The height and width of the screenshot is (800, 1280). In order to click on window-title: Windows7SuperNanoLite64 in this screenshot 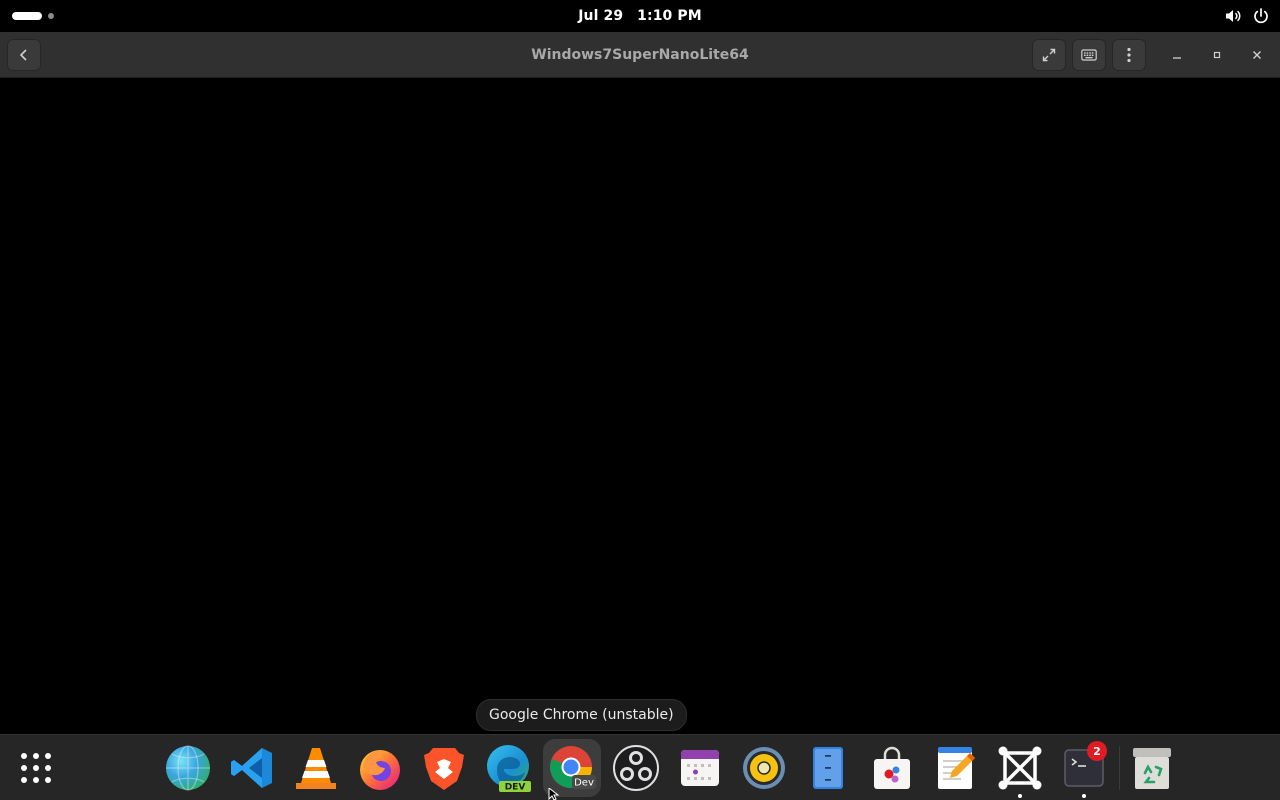, I will do `click(640, 55)`.